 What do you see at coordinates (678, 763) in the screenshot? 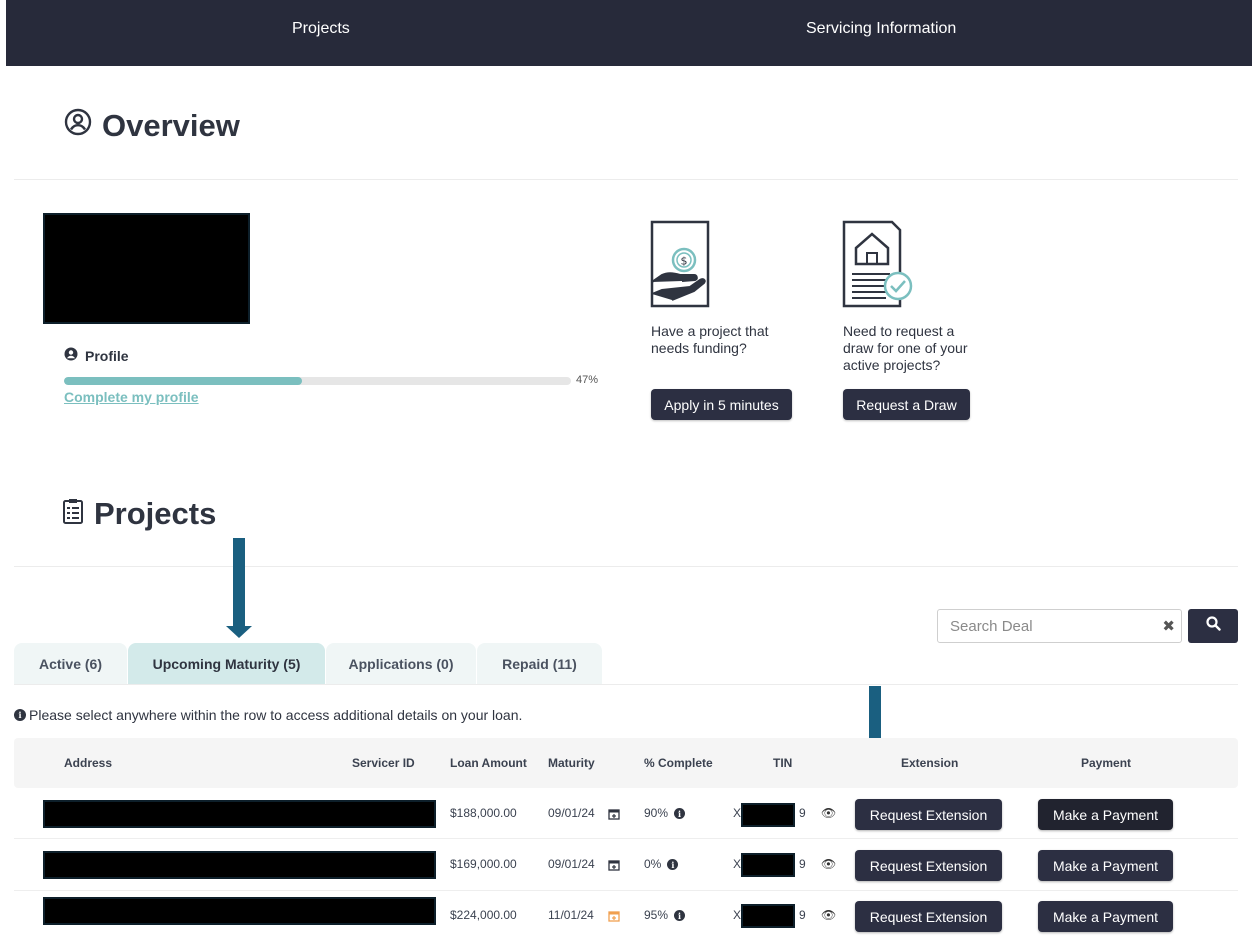
I see `header-complete: % Complete` at bounding box center [678, 763].